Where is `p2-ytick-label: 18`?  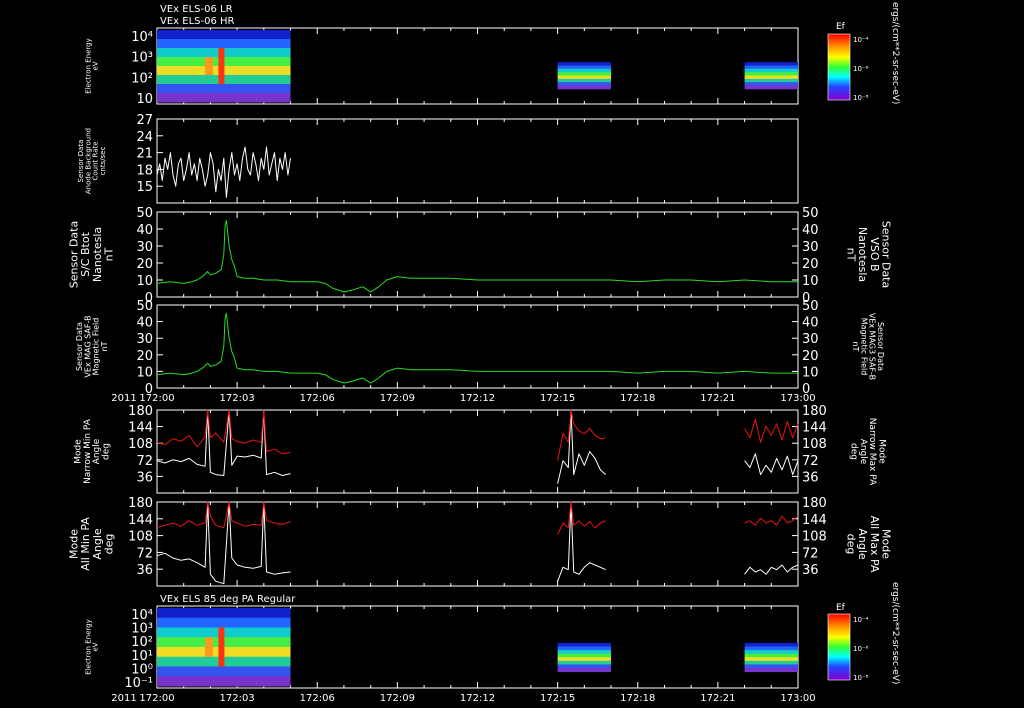 p2-ytick-label: 18 is located at coordinates (144, 170).